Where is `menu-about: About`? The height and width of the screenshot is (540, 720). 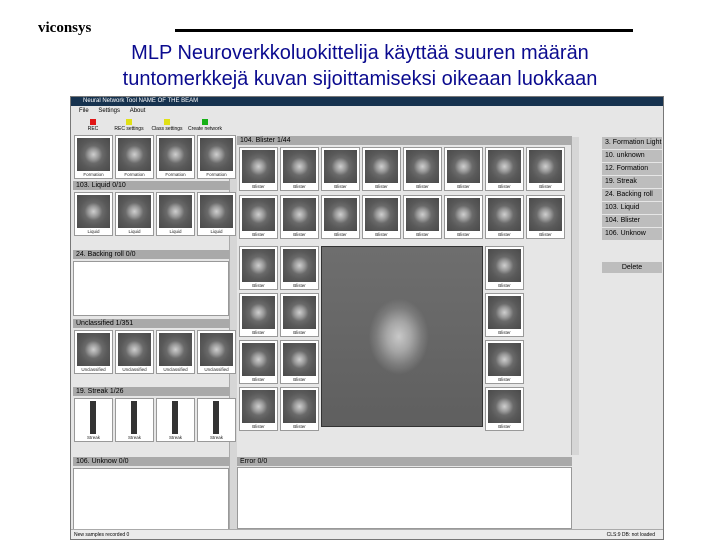
menu-about: About is located at coordinates (138, 111).